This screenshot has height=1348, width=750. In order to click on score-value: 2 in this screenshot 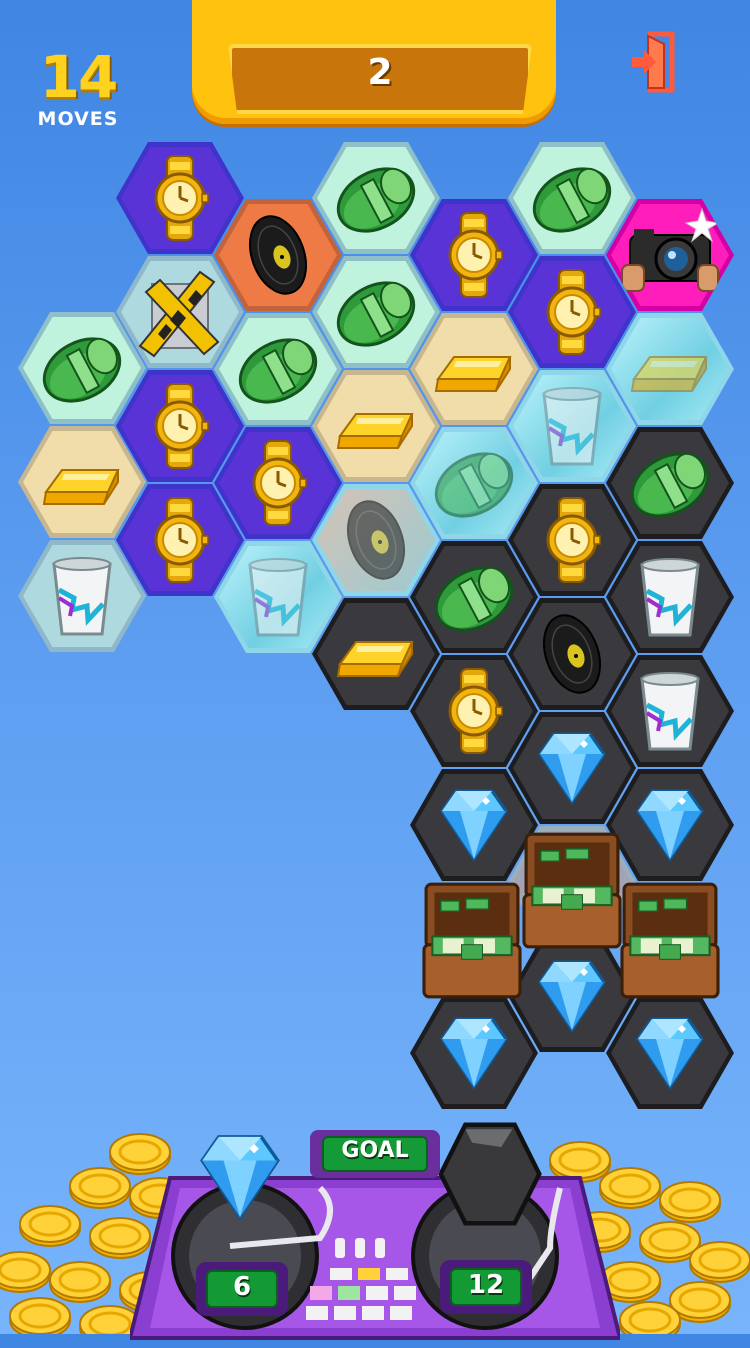, I will do `click(380, 72)`.